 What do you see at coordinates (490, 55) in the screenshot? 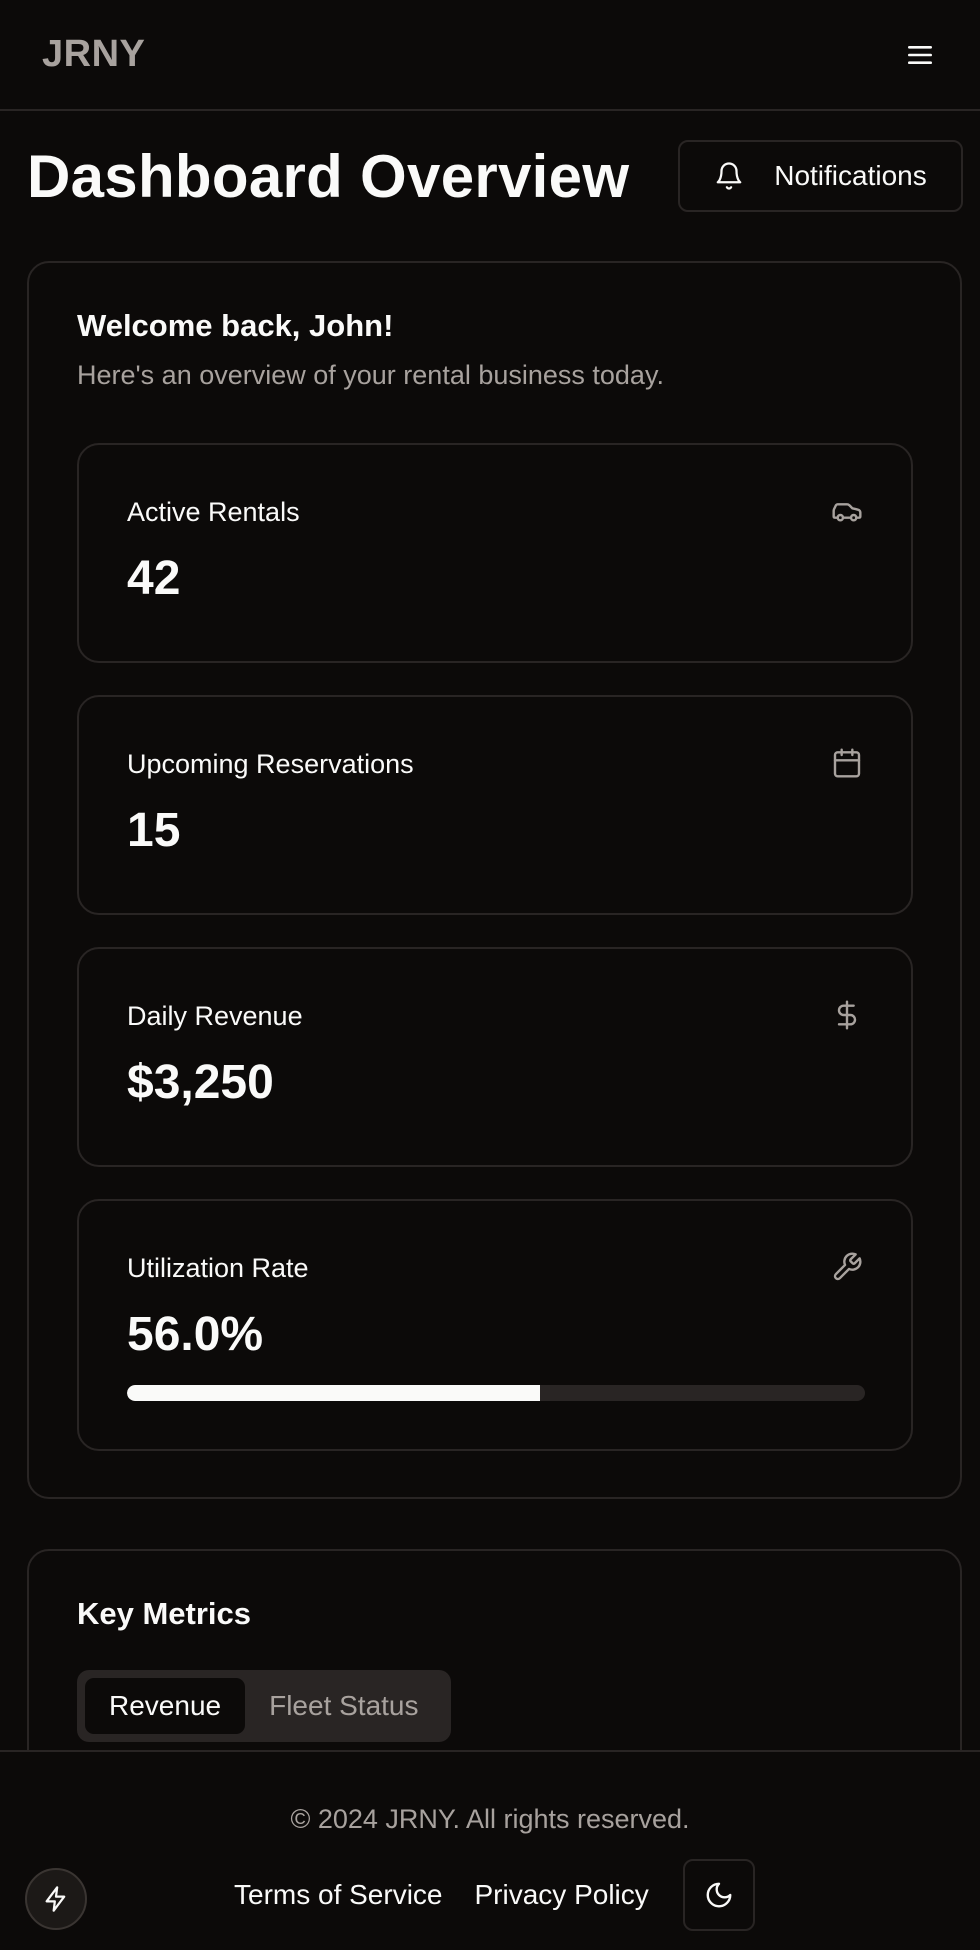
I see `top-navbar: JRNY` at bounding box center [490, 55].